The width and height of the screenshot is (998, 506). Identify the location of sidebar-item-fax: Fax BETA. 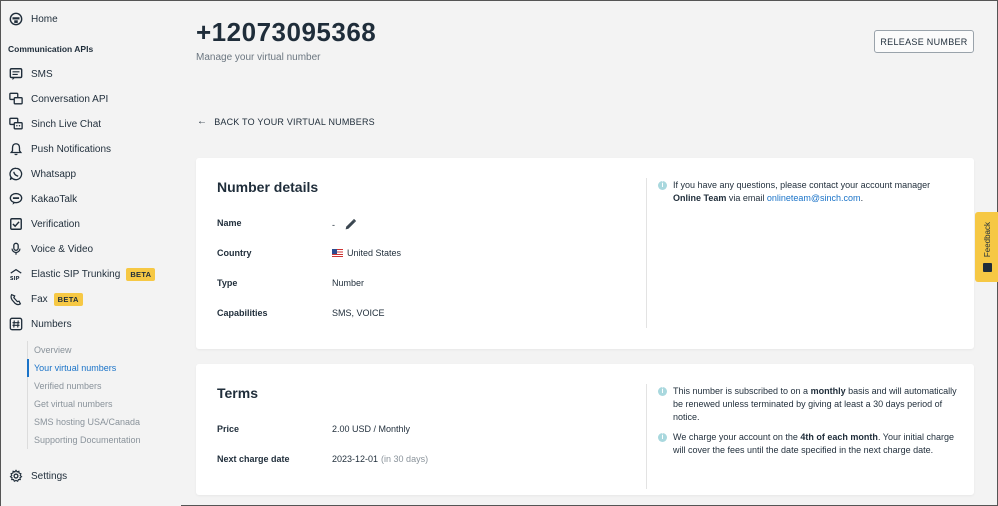
(45, 299).